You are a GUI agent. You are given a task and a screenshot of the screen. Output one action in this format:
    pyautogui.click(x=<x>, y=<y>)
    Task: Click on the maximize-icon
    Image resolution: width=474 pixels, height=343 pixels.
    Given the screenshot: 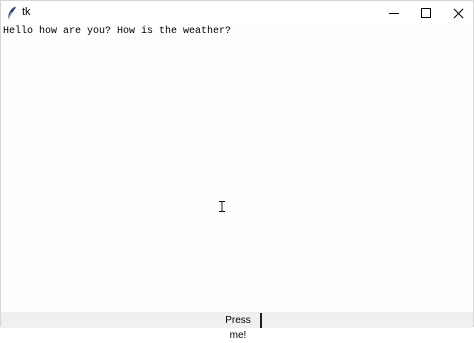 What is the action you would take?
    pyautogui.click(x=426, y=13)
    